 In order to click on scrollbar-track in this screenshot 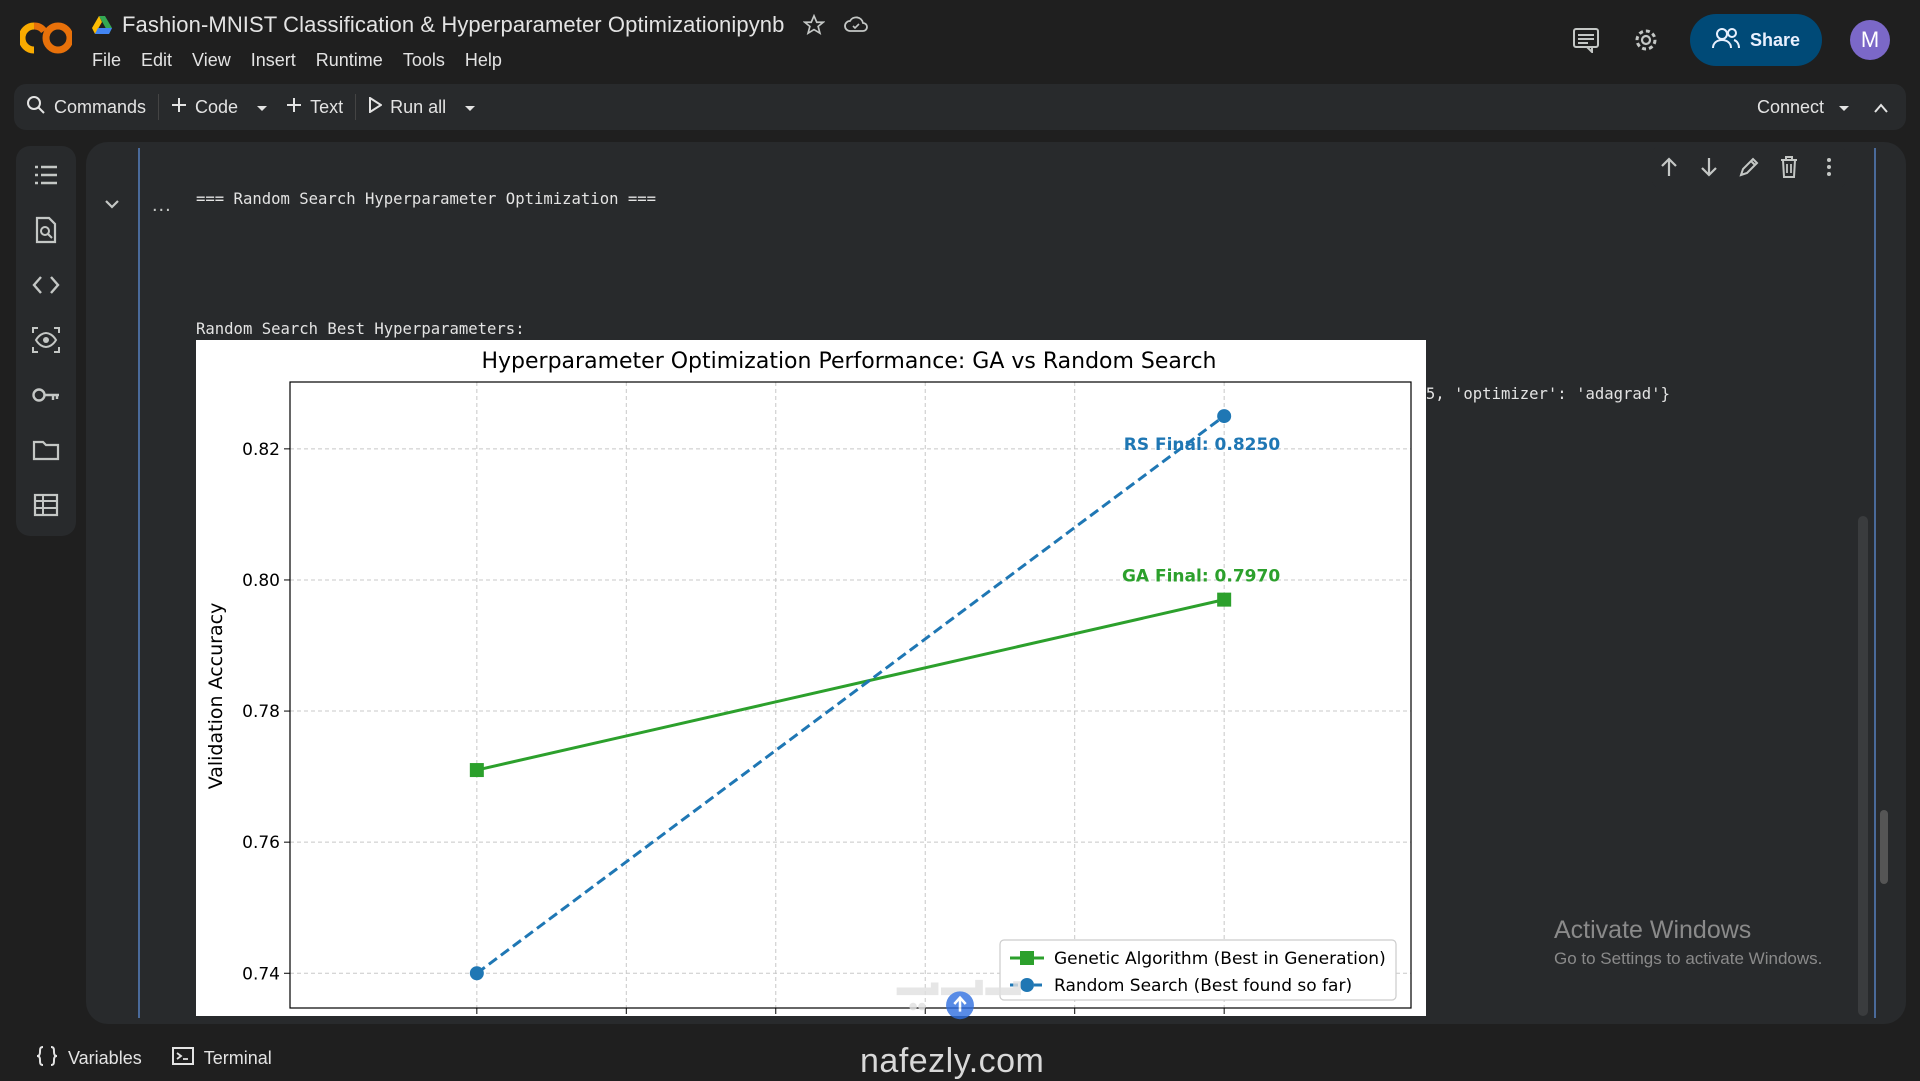, I will do `click(1863, 766)`.